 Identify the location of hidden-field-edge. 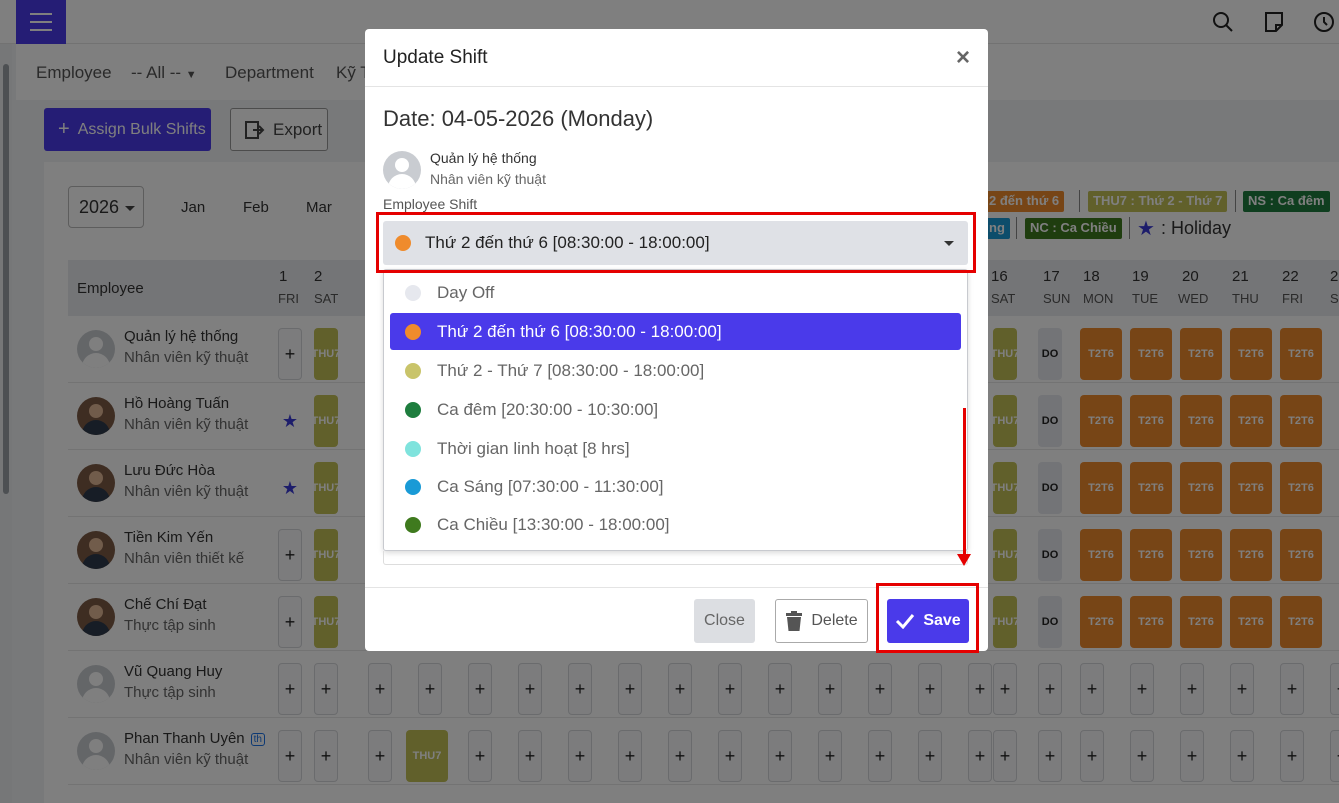
(675, 558).